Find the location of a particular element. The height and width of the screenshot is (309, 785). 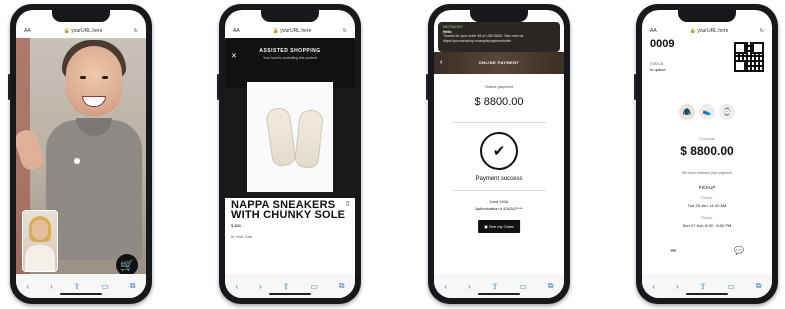

self-face is located at coordinates (40, 230).